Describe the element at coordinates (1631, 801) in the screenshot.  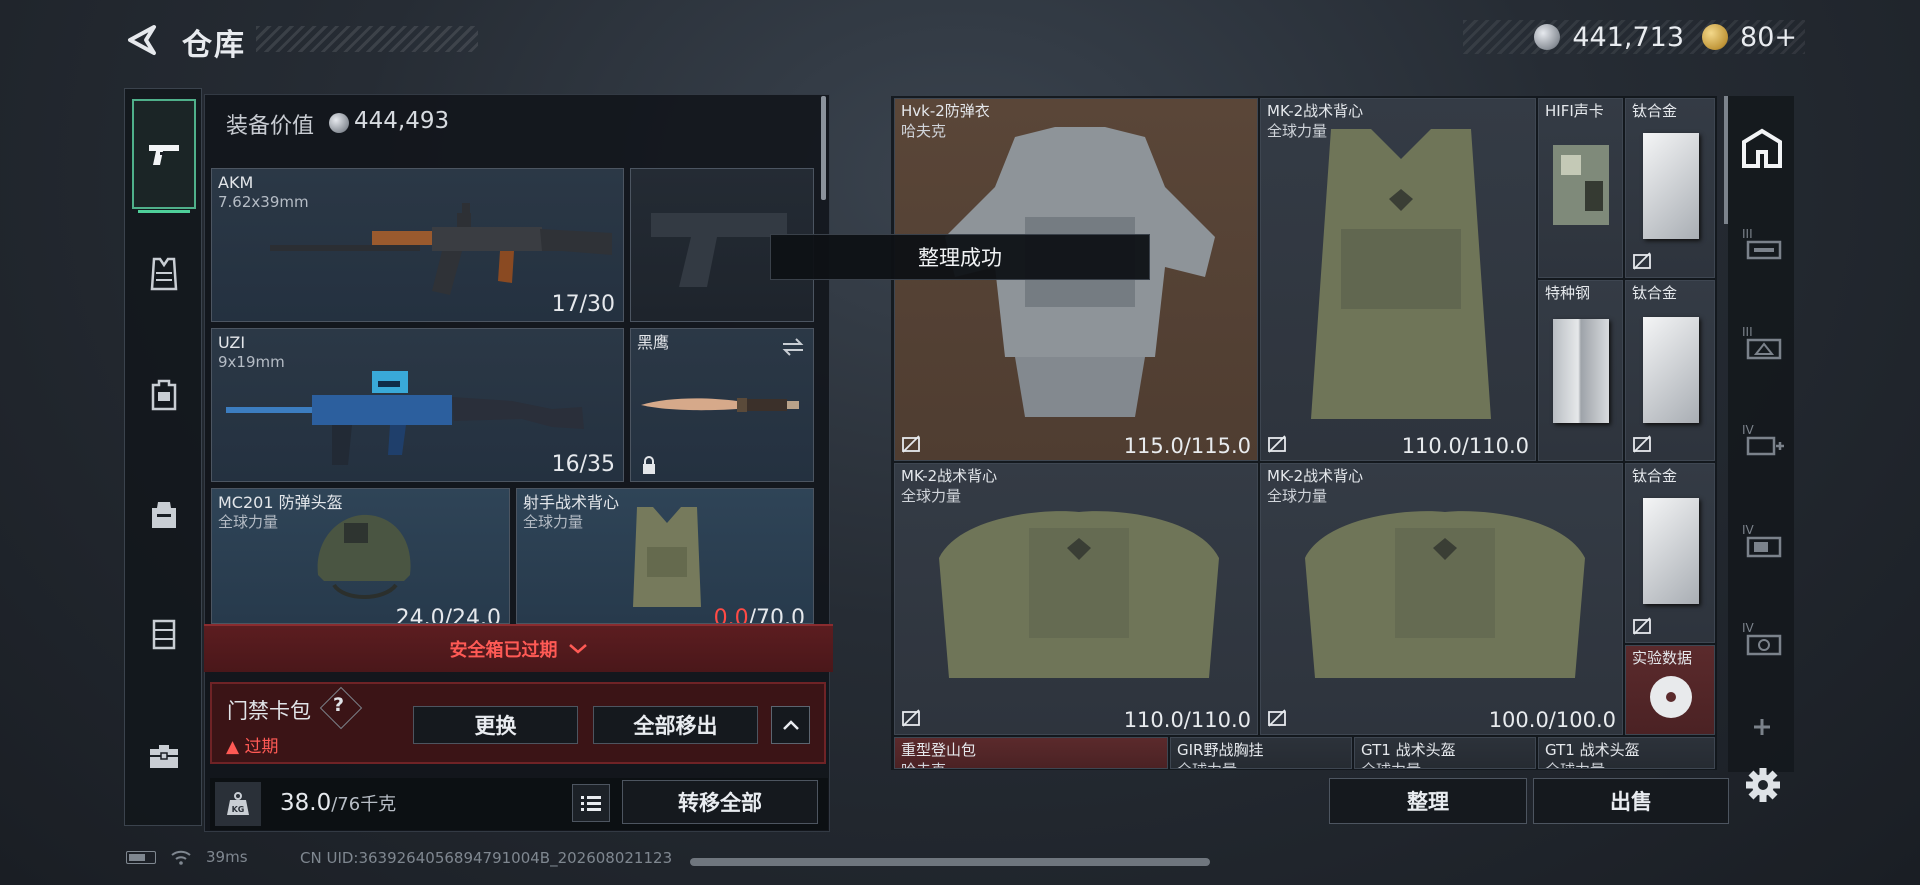
I see `sell-button: 出售` at that location.